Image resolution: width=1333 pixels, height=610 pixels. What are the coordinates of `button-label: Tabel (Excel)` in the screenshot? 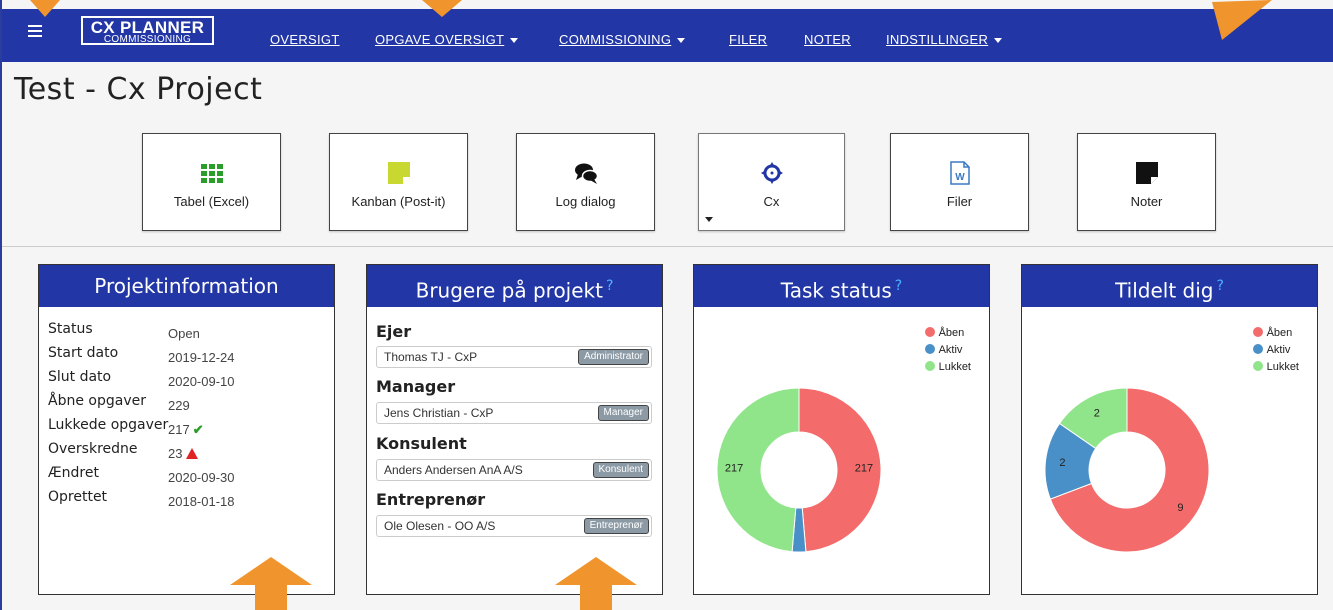 It's located at (211, 201).